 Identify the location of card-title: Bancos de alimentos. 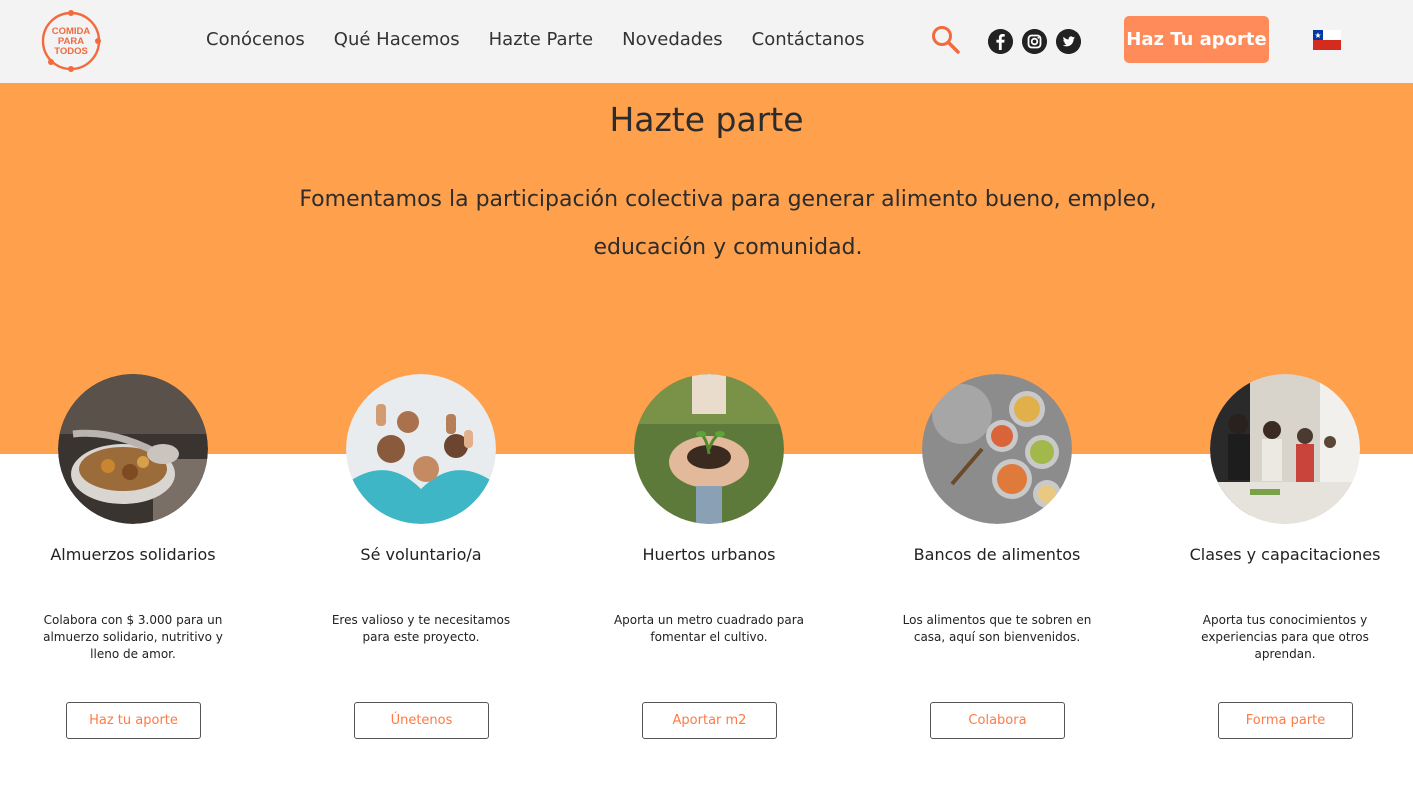
(997, 554).